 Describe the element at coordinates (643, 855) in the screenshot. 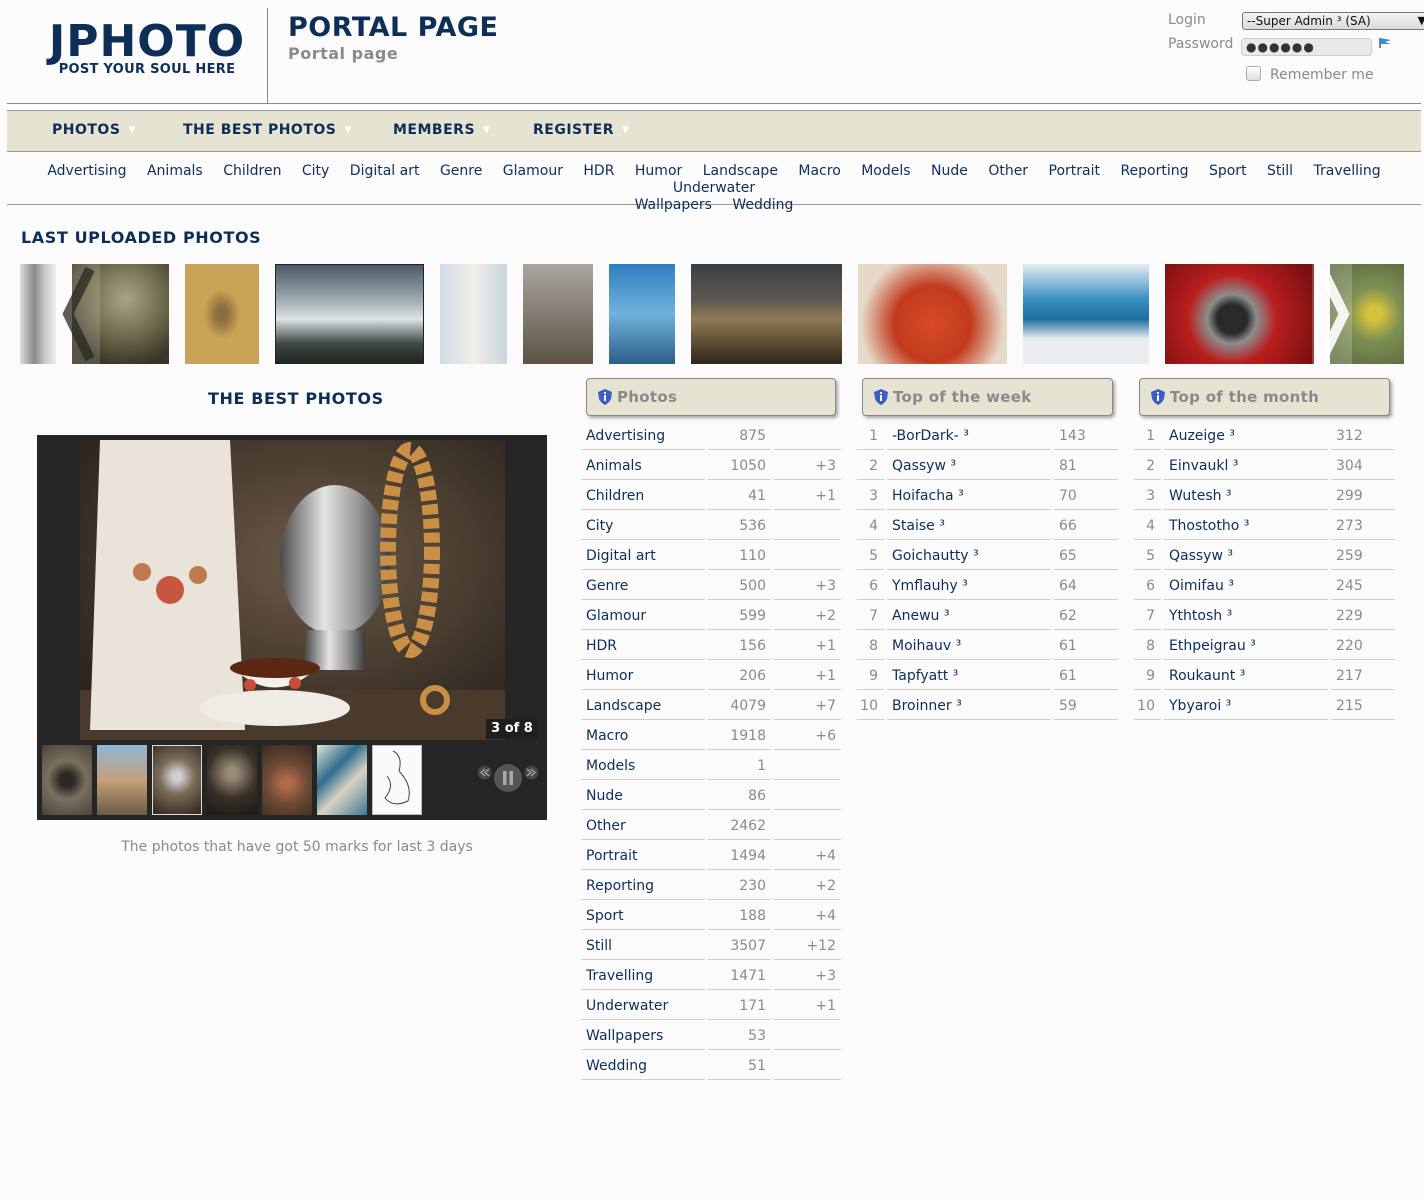

I see `category-count-link: Portrait` at that location.